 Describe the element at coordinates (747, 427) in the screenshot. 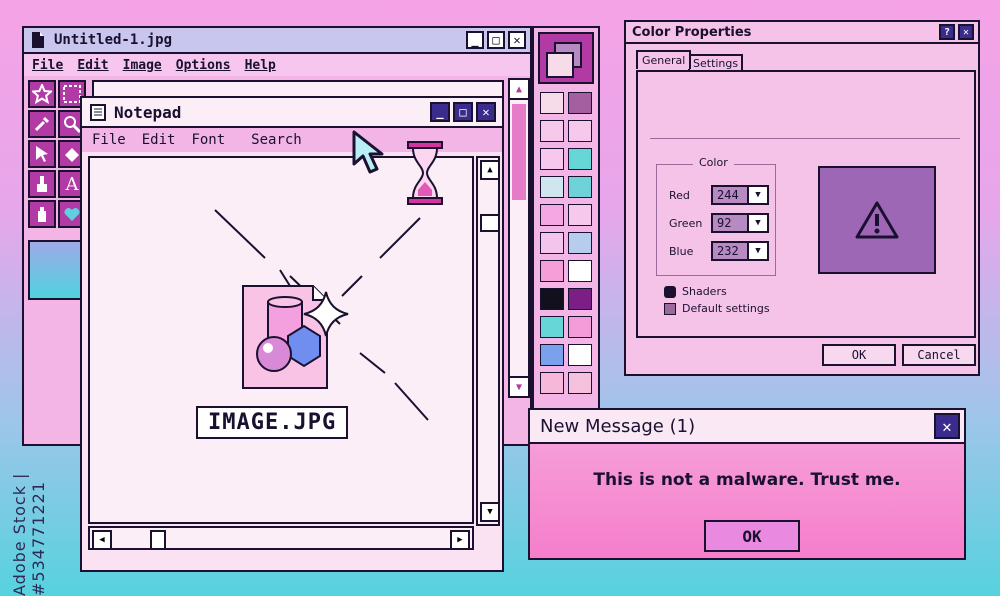

I see `message-titlebar: New Message (1) ✕` at that location.